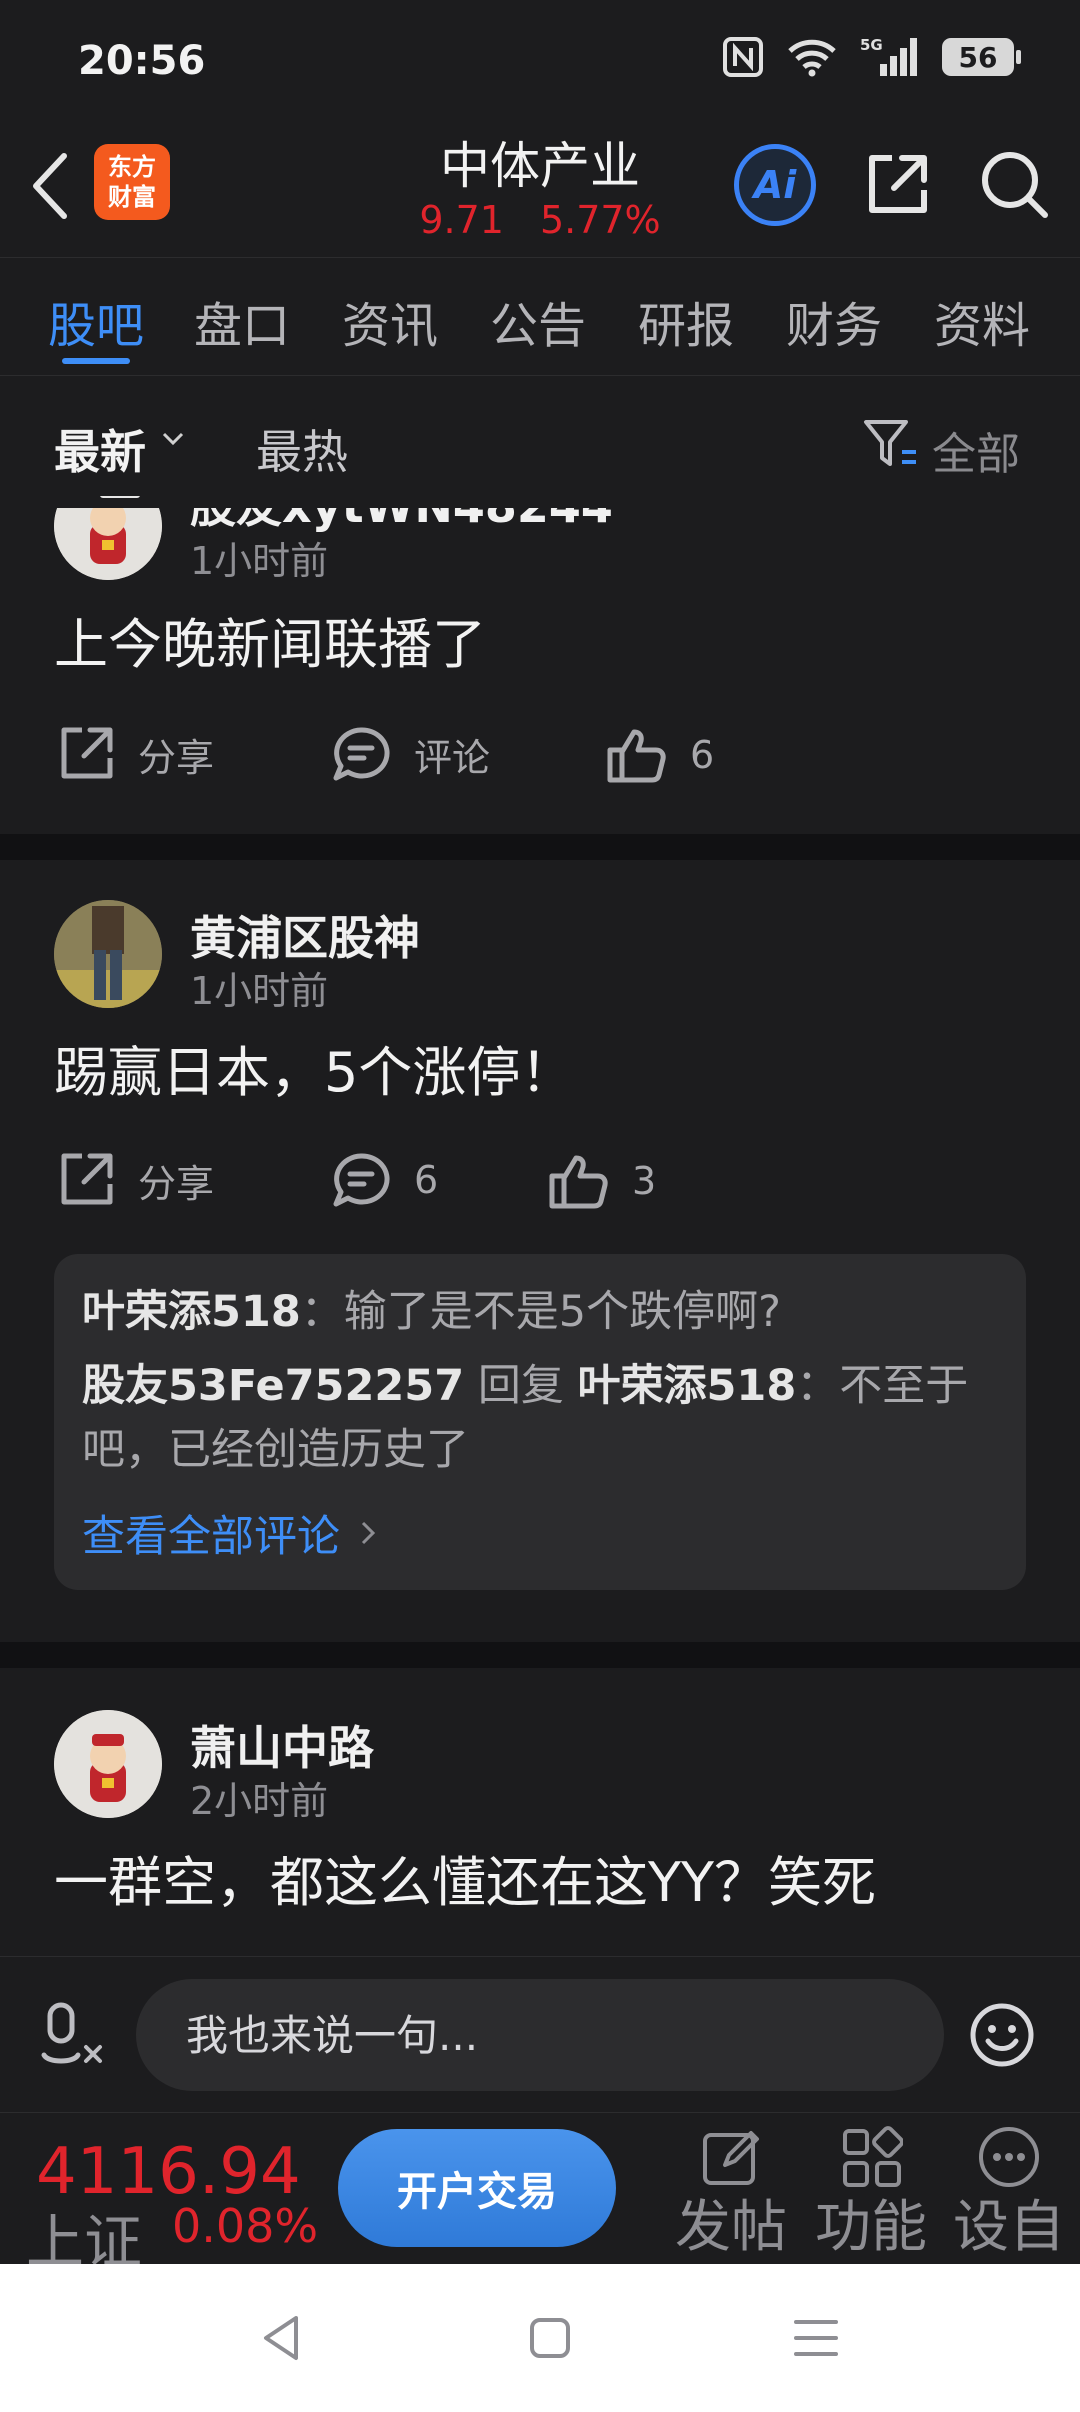 The image size is (1080, 2412). Describe the element at coordinates (410, 754) in the screenshot. I see `comment-button: 评论` at that location.